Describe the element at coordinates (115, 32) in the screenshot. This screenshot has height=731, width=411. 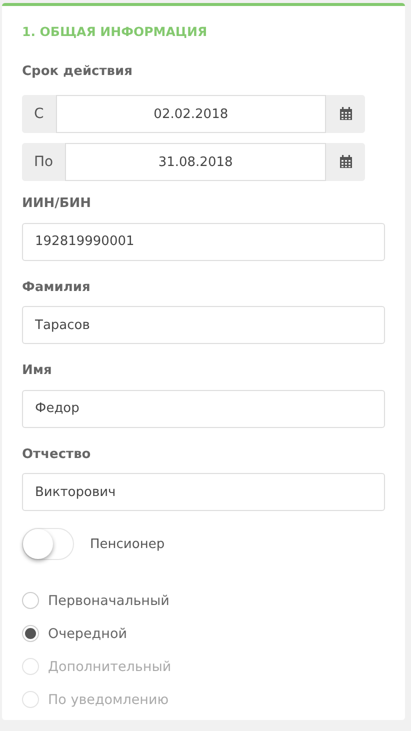
I see `section-title: 1. ОБЩАЯ ИНФОРМАЦИЯ` at that location.